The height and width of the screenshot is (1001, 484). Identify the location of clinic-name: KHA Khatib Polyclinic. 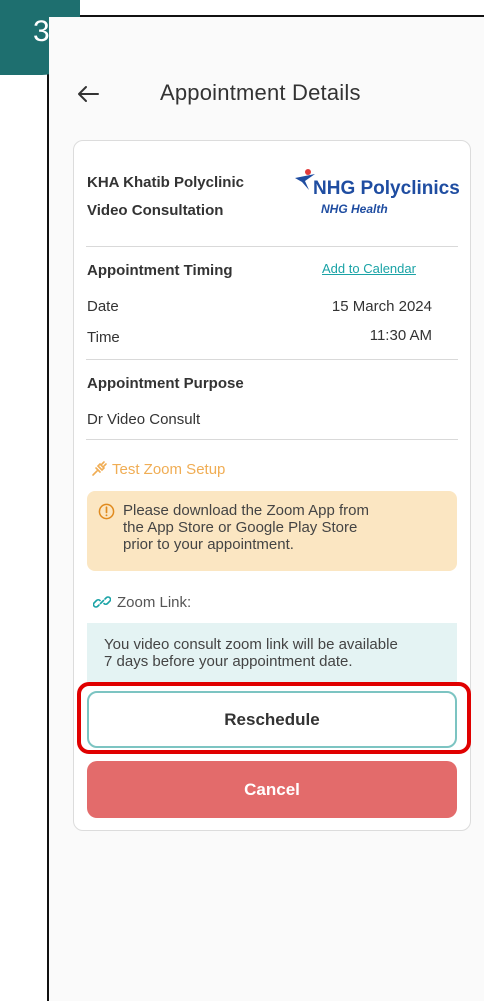
(165, 182).